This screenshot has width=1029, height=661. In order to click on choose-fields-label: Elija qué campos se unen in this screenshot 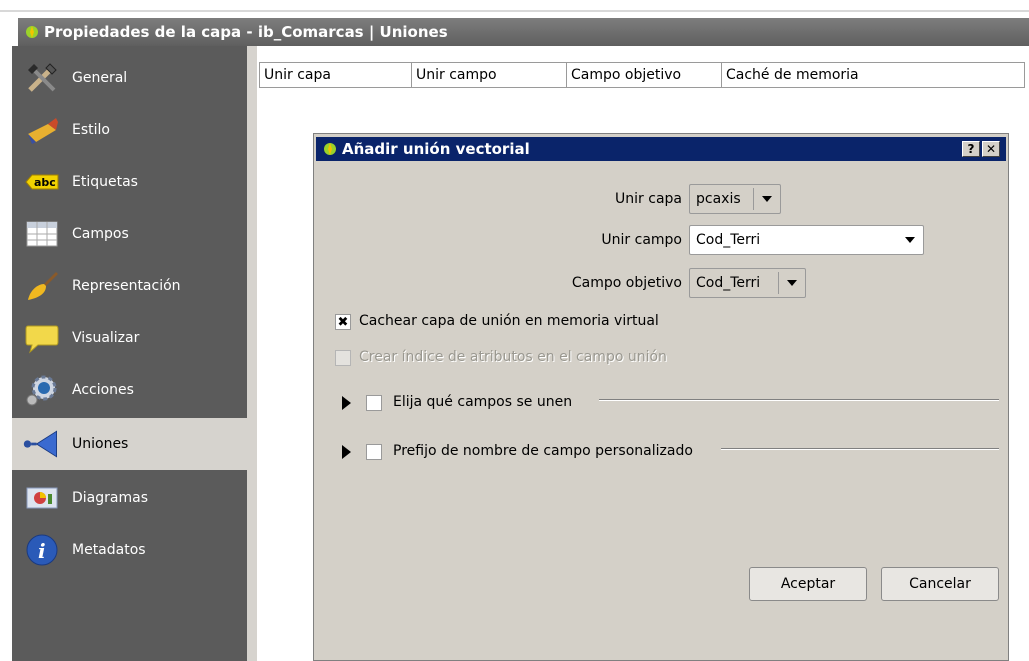, I will do `click(483, 402)`.